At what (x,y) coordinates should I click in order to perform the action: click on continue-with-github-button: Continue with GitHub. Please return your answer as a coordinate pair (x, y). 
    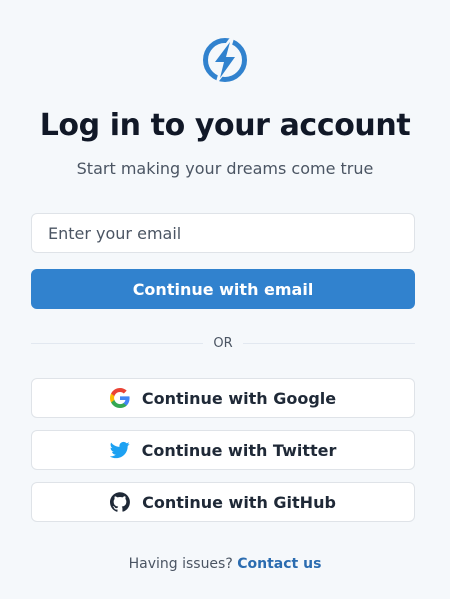
    Looking at the image, I should click on (223, 502).